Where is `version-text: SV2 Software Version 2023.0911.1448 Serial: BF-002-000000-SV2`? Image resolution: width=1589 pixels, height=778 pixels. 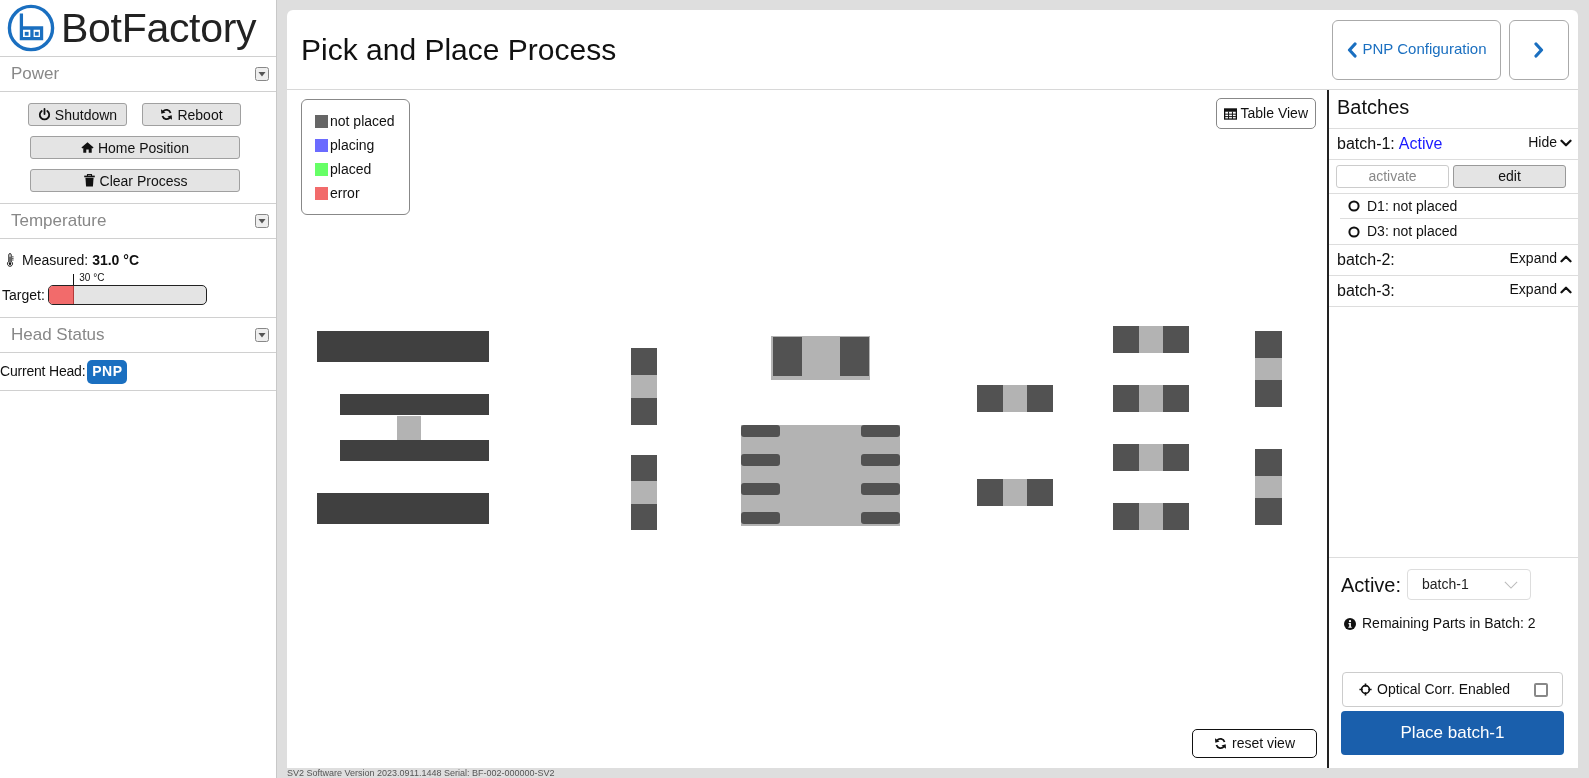 version-text: SV2 Software Version 2023.0911.1448 Serial: BF-002-000000-SV2 is located at coordinates (421, 773).